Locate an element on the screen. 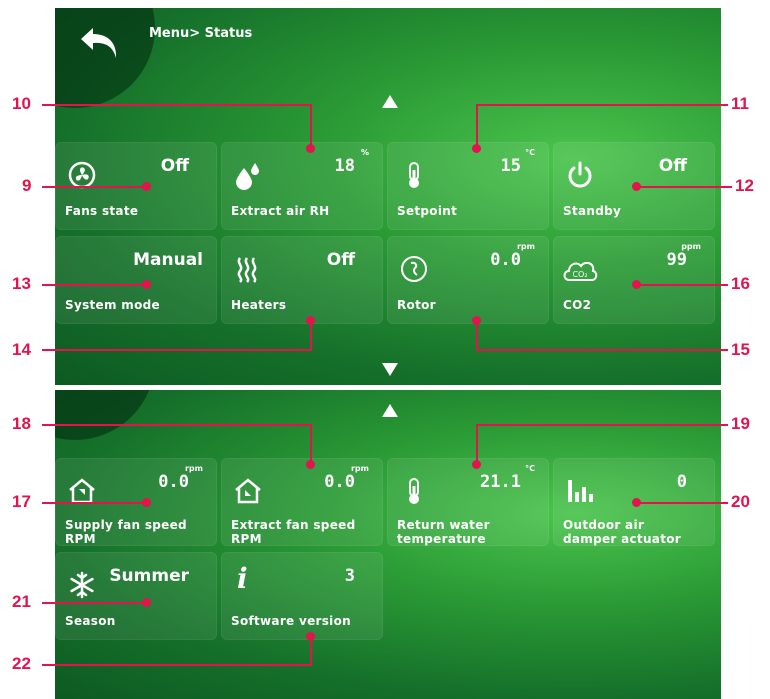  tile-return-water-temp: 21.1 °C Return water temperature is located at coordinates (468, 502).